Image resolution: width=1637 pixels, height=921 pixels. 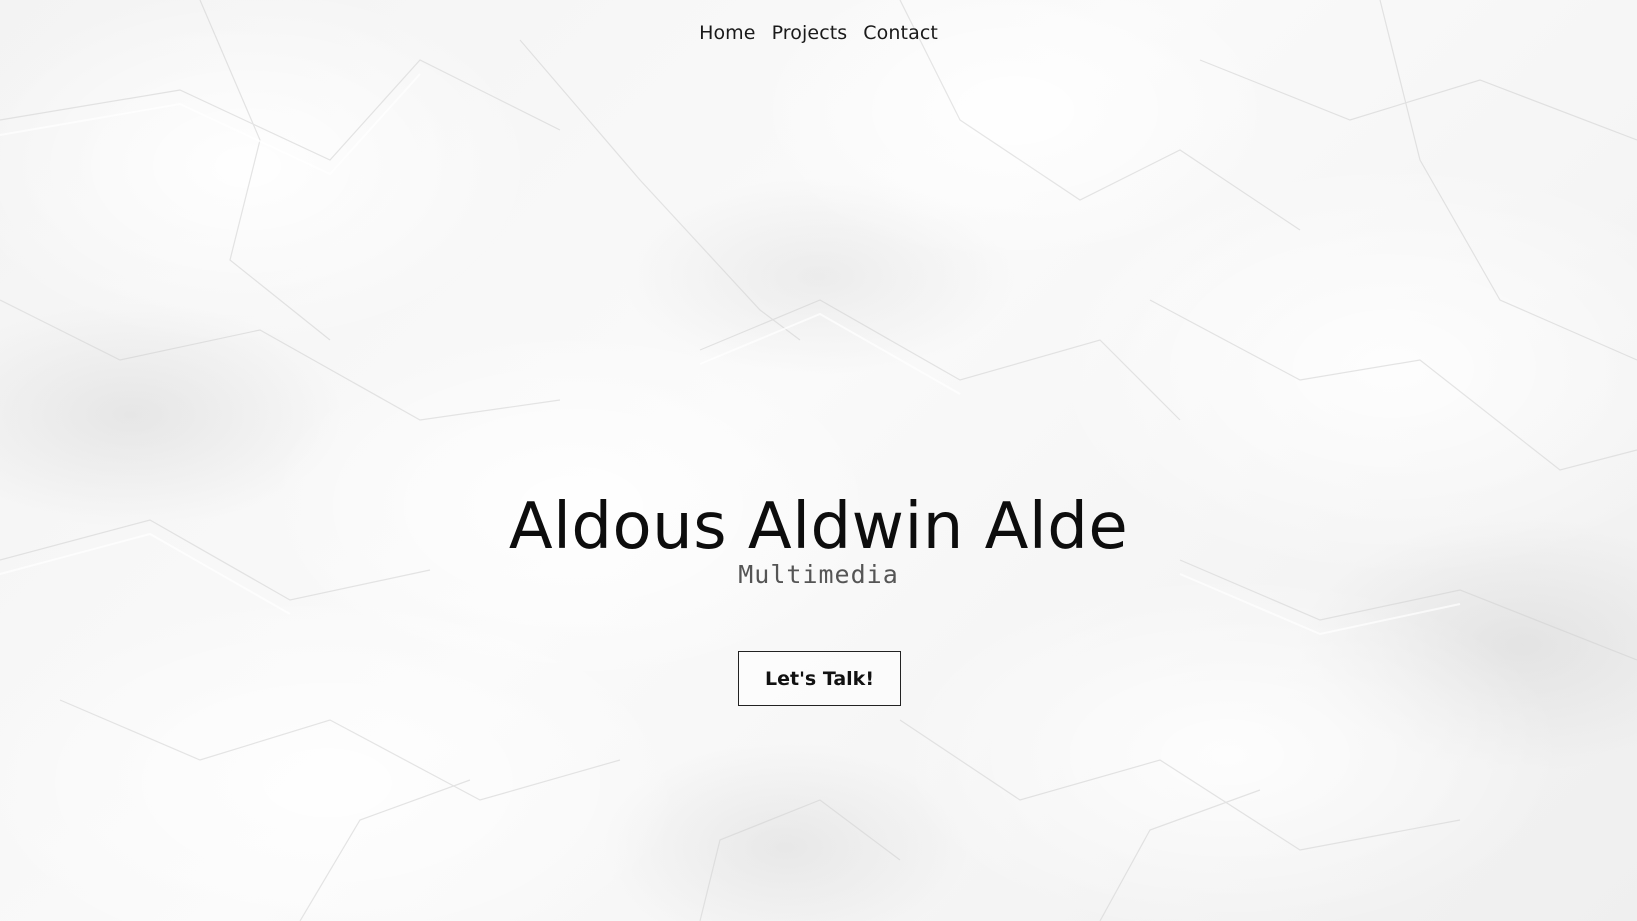 What do you see at coordinates (900, 33) in the screenshot?
I see `nav-link-contact: Contact` at bounding box center [900, 33].